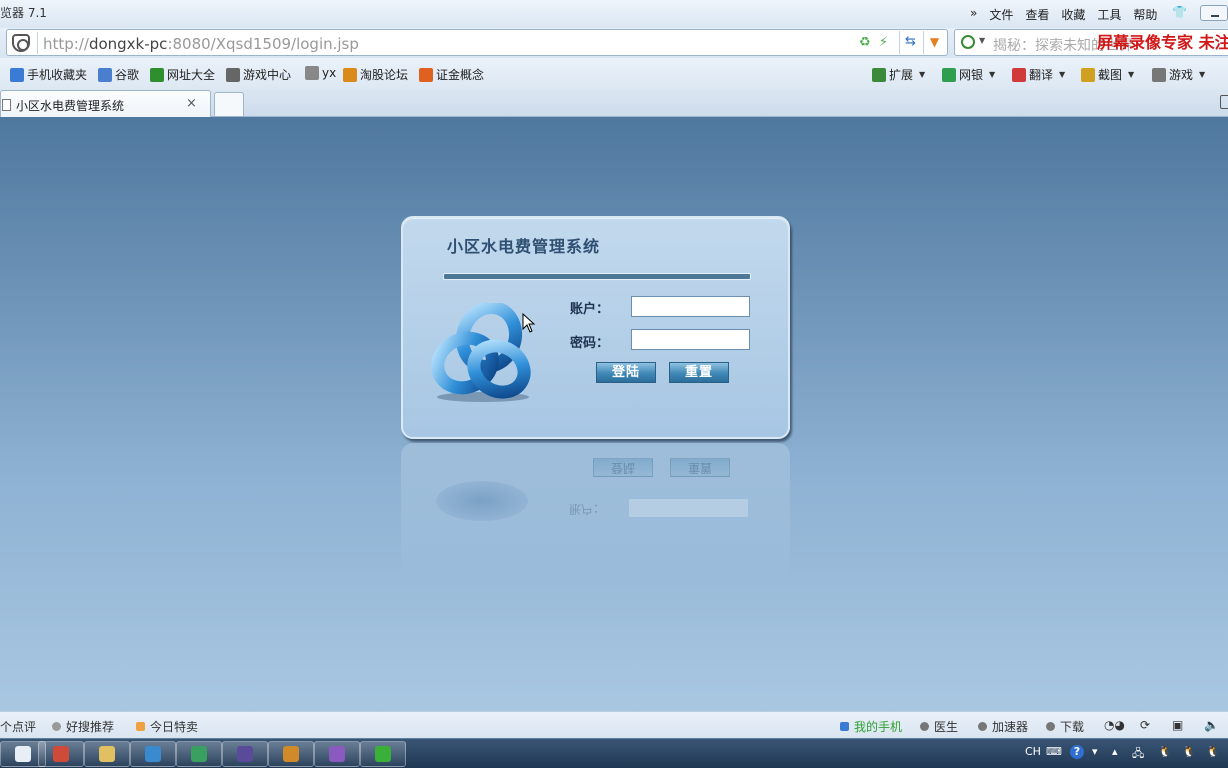  I want to click on taskbar-button-folder, so click(107, 754).